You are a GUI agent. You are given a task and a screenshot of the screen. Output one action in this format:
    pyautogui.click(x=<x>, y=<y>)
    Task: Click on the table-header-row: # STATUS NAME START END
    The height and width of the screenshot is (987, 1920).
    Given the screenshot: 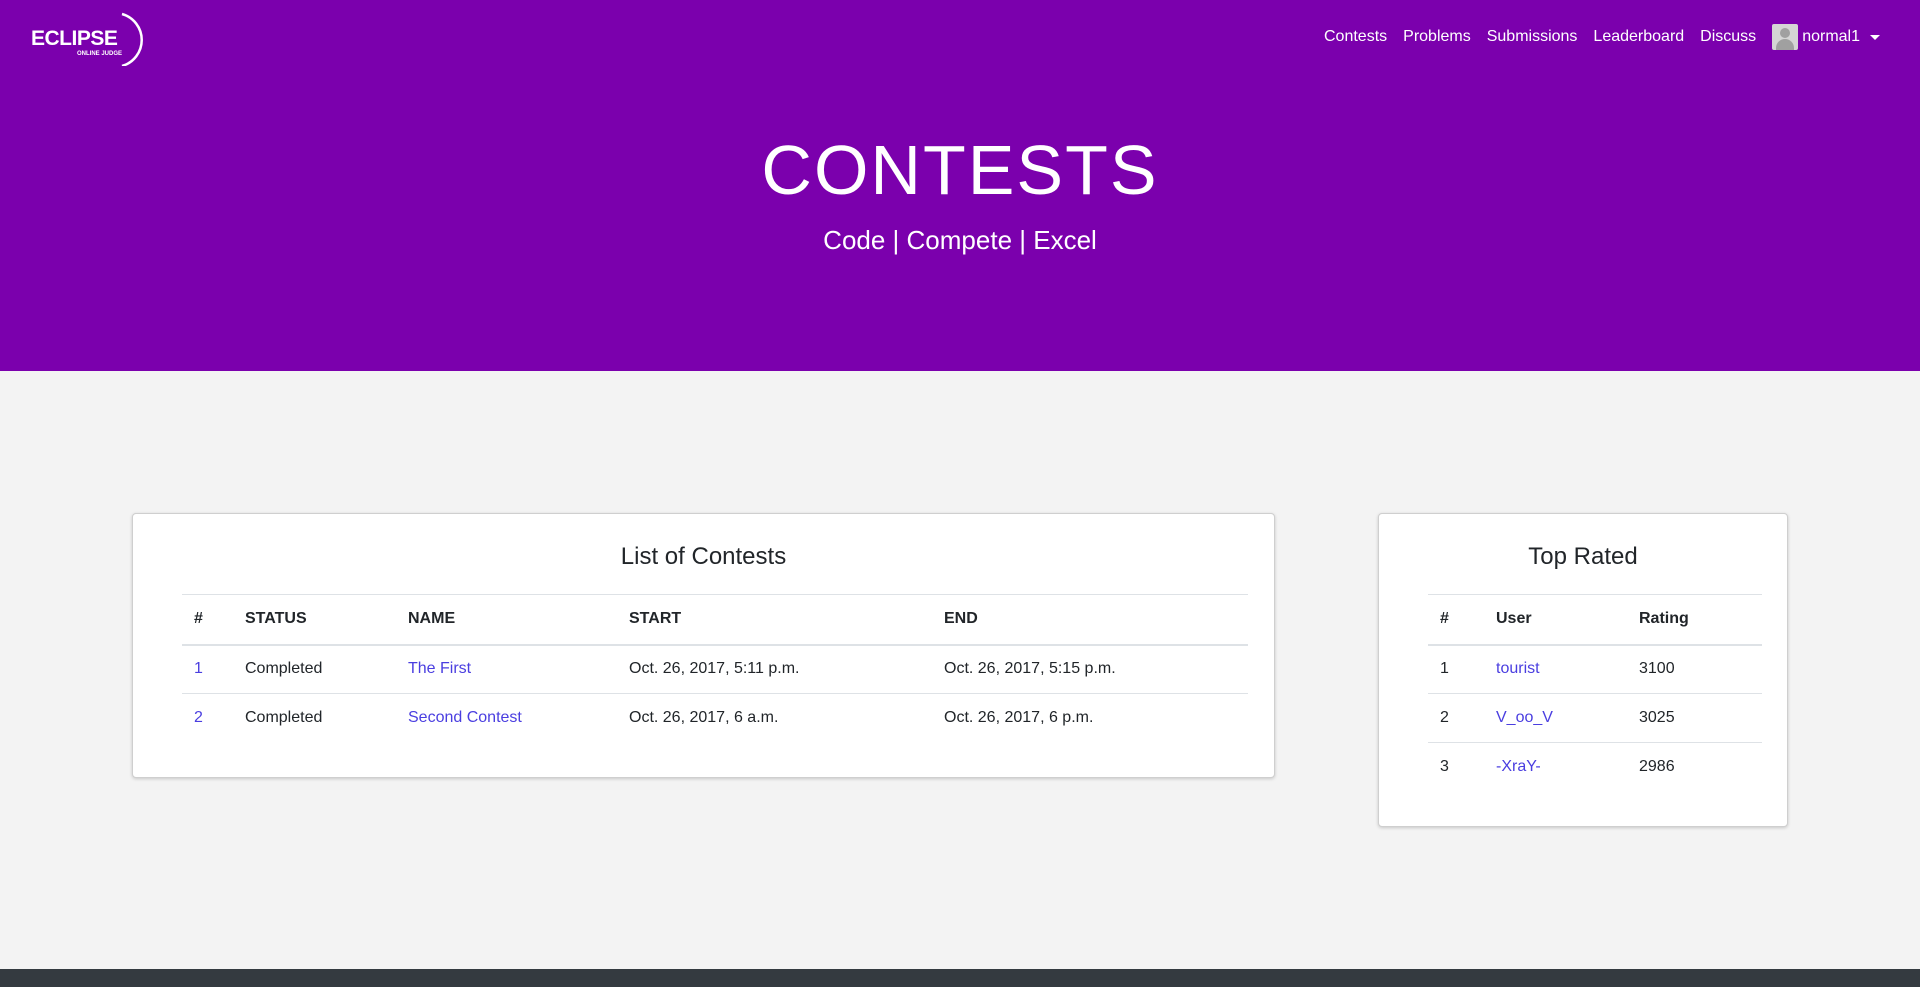 What is the action you would take?
    pyautogui.click(x=715, y=620)
    